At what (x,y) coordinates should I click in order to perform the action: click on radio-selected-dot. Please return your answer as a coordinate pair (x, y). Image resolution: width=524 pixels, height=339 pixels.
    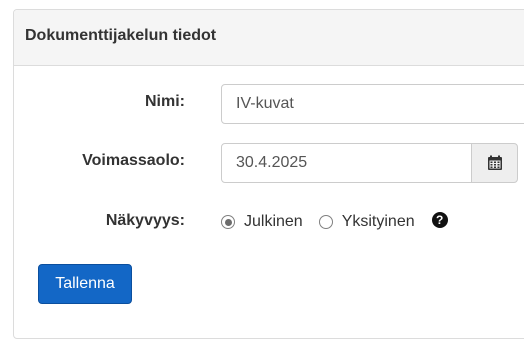
    Looking at the image, I should click on (228, 222).